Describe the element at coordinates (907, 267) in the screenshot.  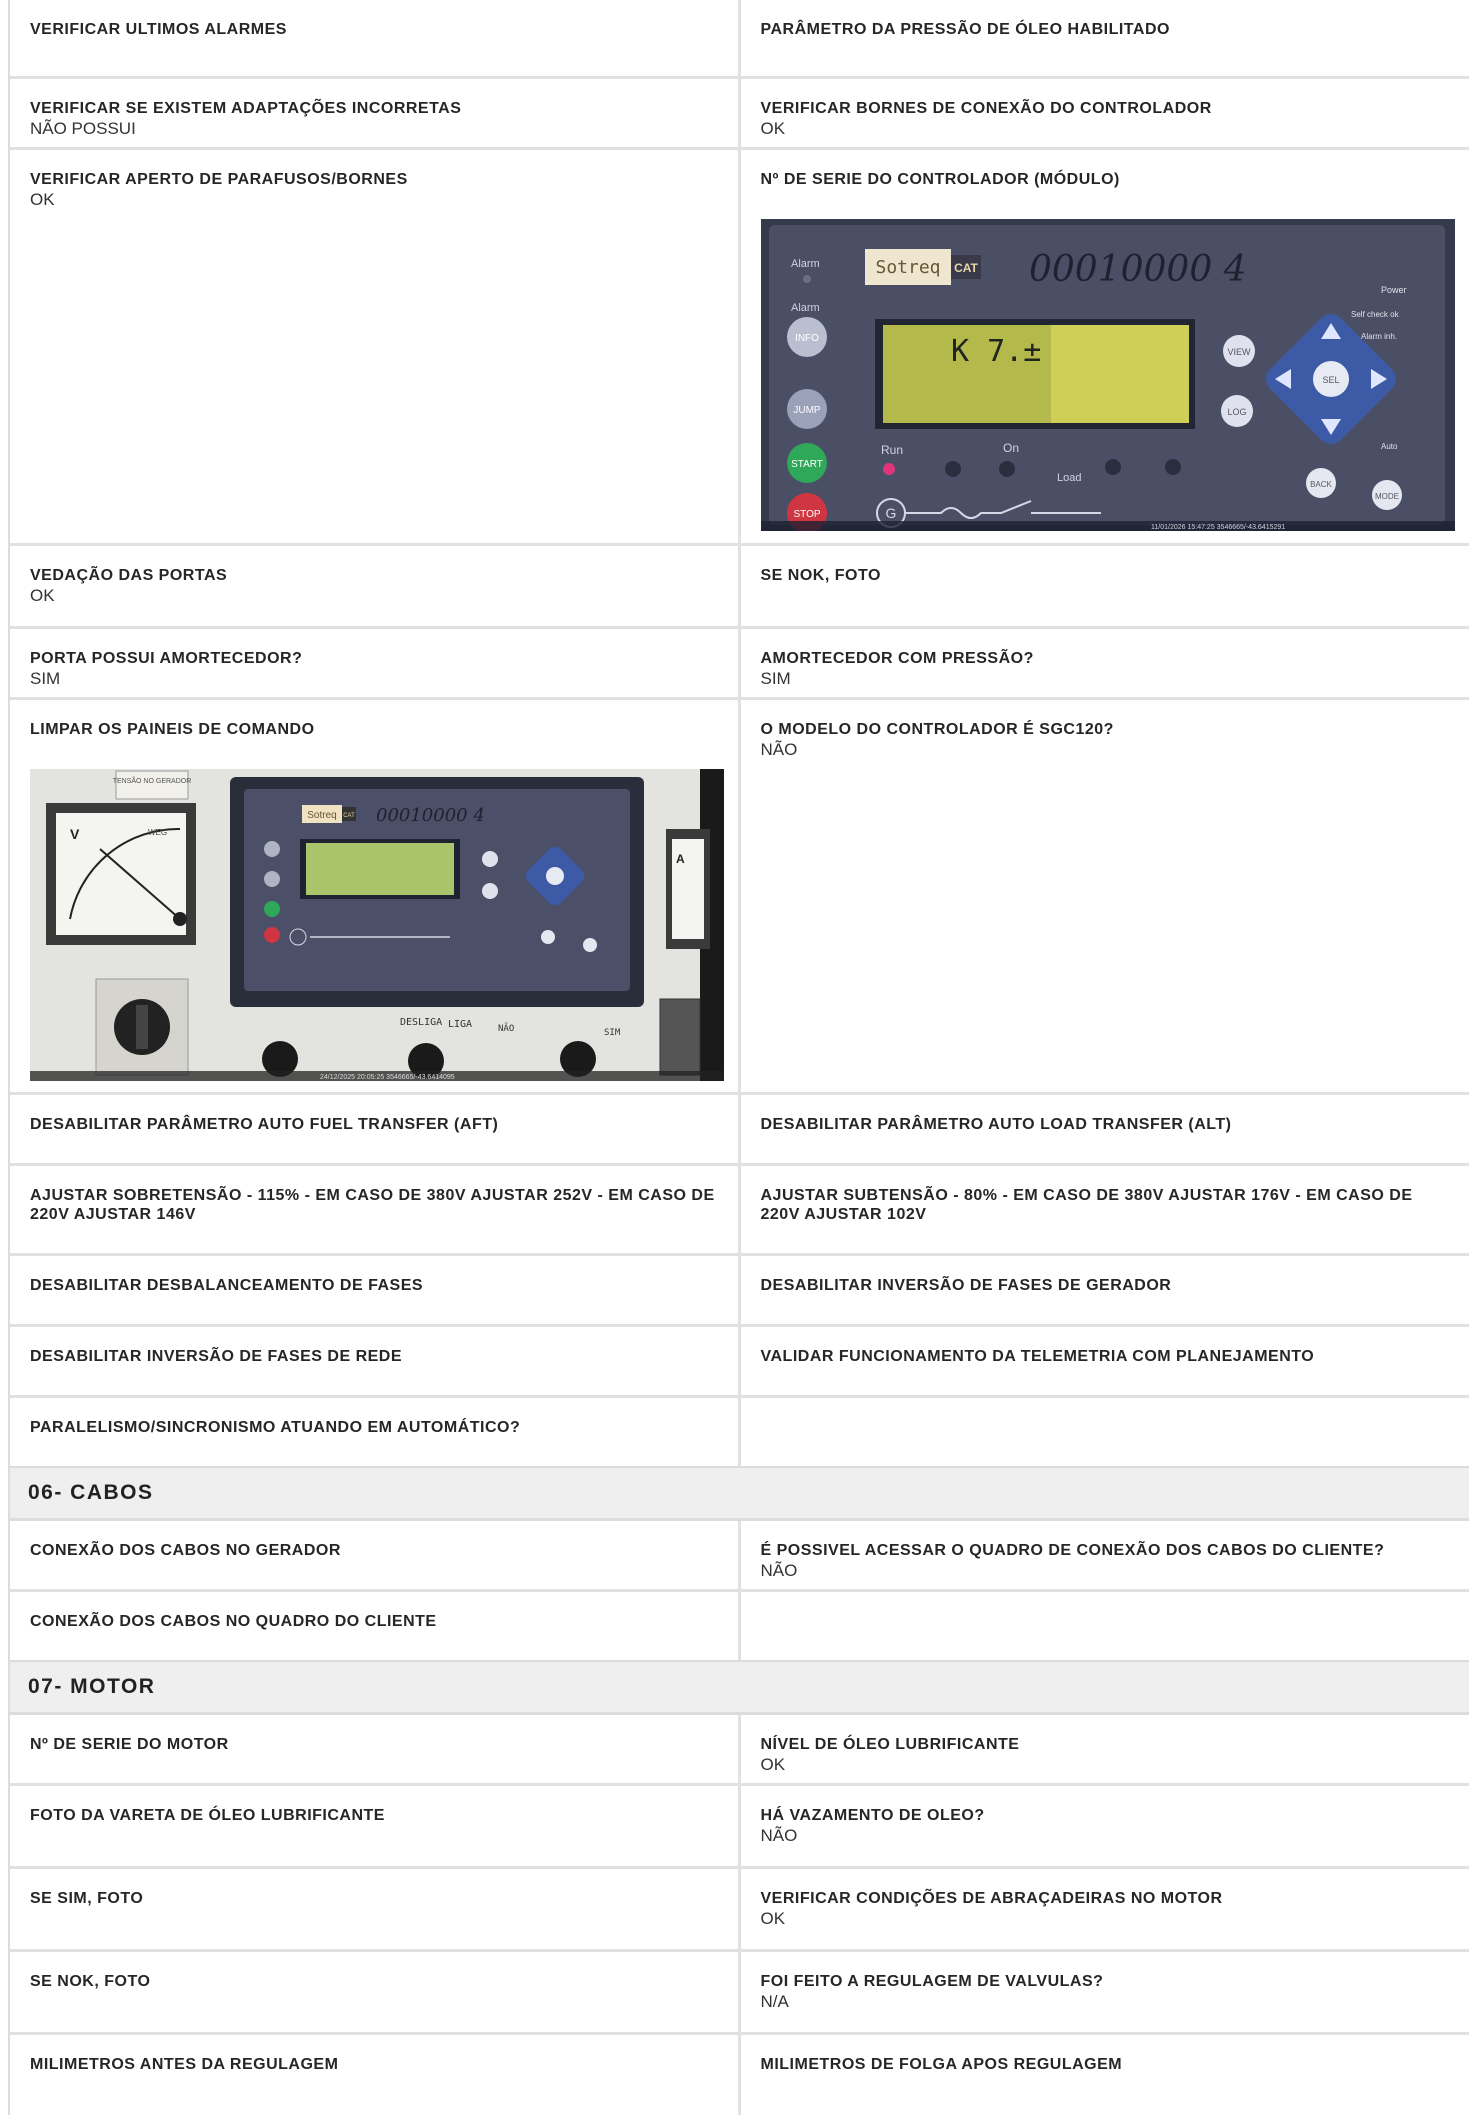
I see `brand-text: Sotreq` at that location.